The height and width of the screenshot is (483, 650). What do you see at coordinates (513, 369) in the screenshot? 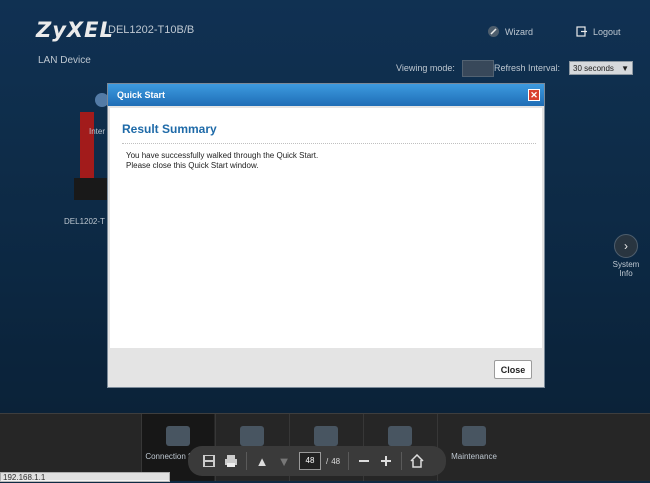
I see `close-button: Close` at bounding box center [513, 369].